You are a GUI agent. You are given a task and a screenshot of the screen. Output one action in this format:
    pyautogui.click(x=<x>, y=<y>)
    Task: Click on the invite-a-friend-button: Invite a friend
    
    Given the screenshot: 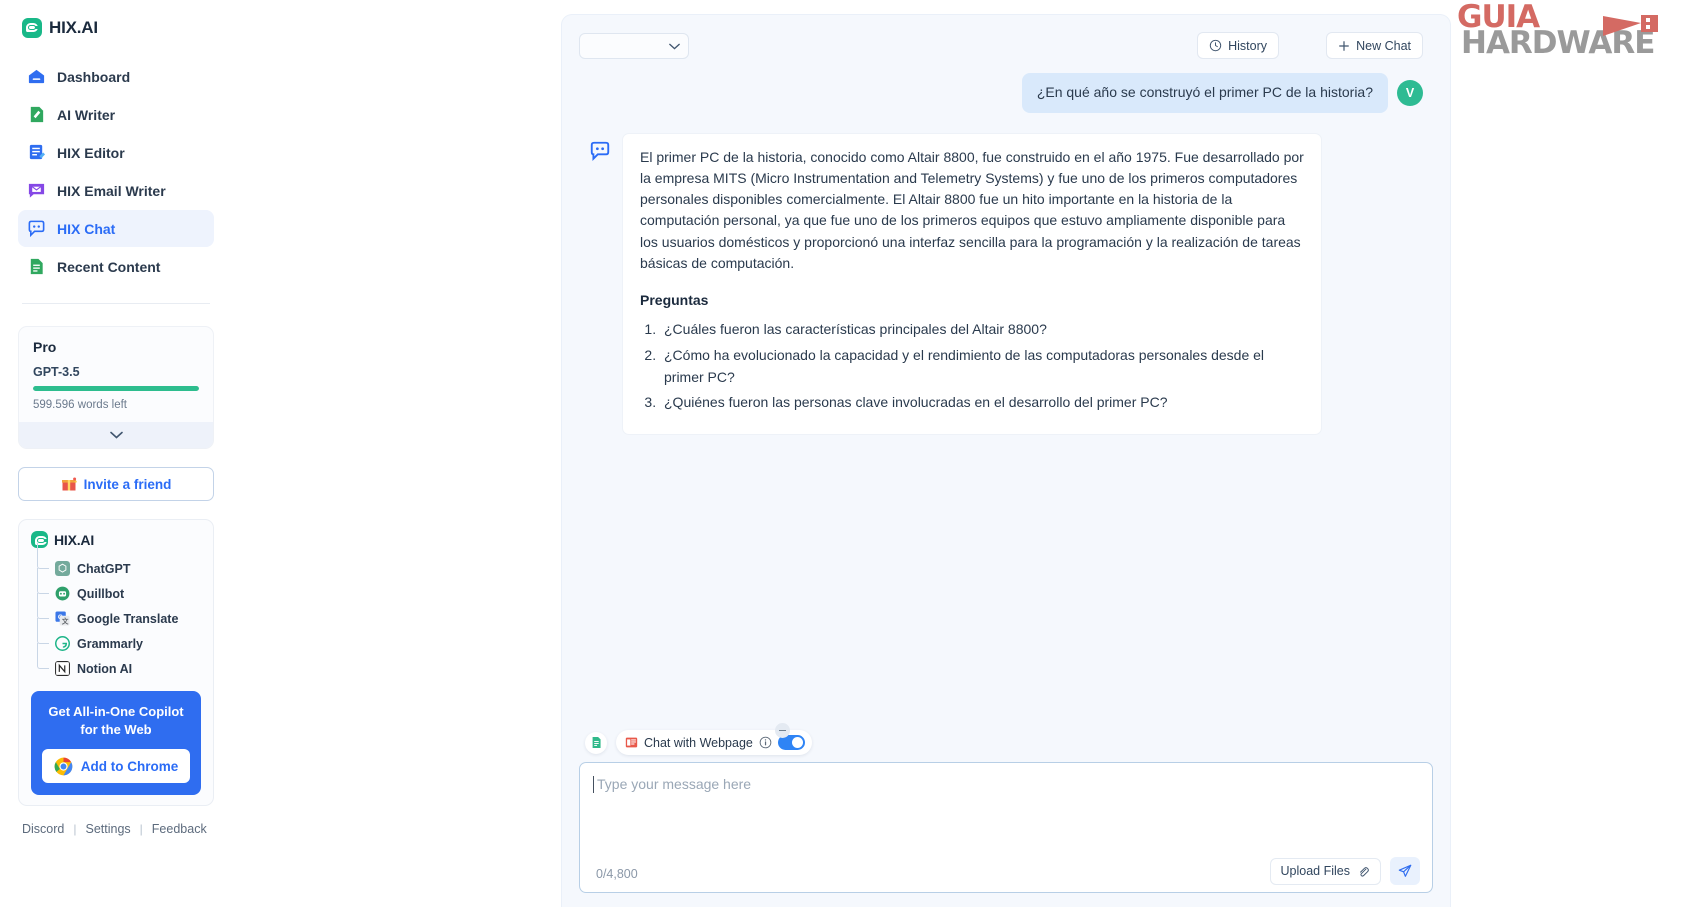 What is the action you would take?
    pyautogui.click(x=116, y=484)
    